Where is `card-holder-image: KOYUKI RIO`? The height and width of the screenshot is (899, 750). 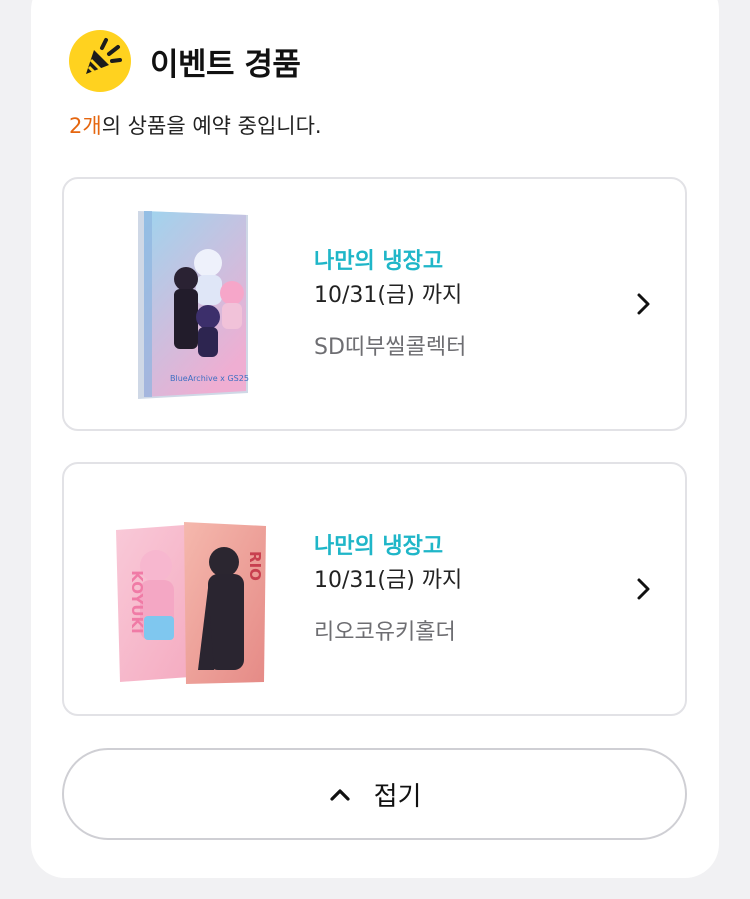
card-holder-image: KOYUKI RIO is located at coordinates (194, 590).